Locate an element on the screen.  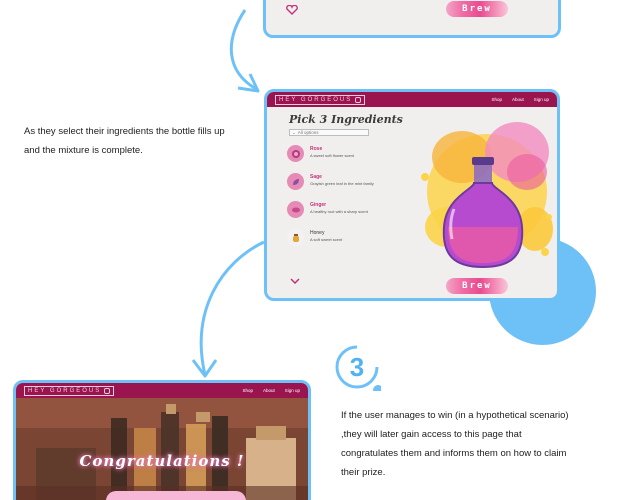
ingredient-name: Sage is located at coordinates (316, 177).